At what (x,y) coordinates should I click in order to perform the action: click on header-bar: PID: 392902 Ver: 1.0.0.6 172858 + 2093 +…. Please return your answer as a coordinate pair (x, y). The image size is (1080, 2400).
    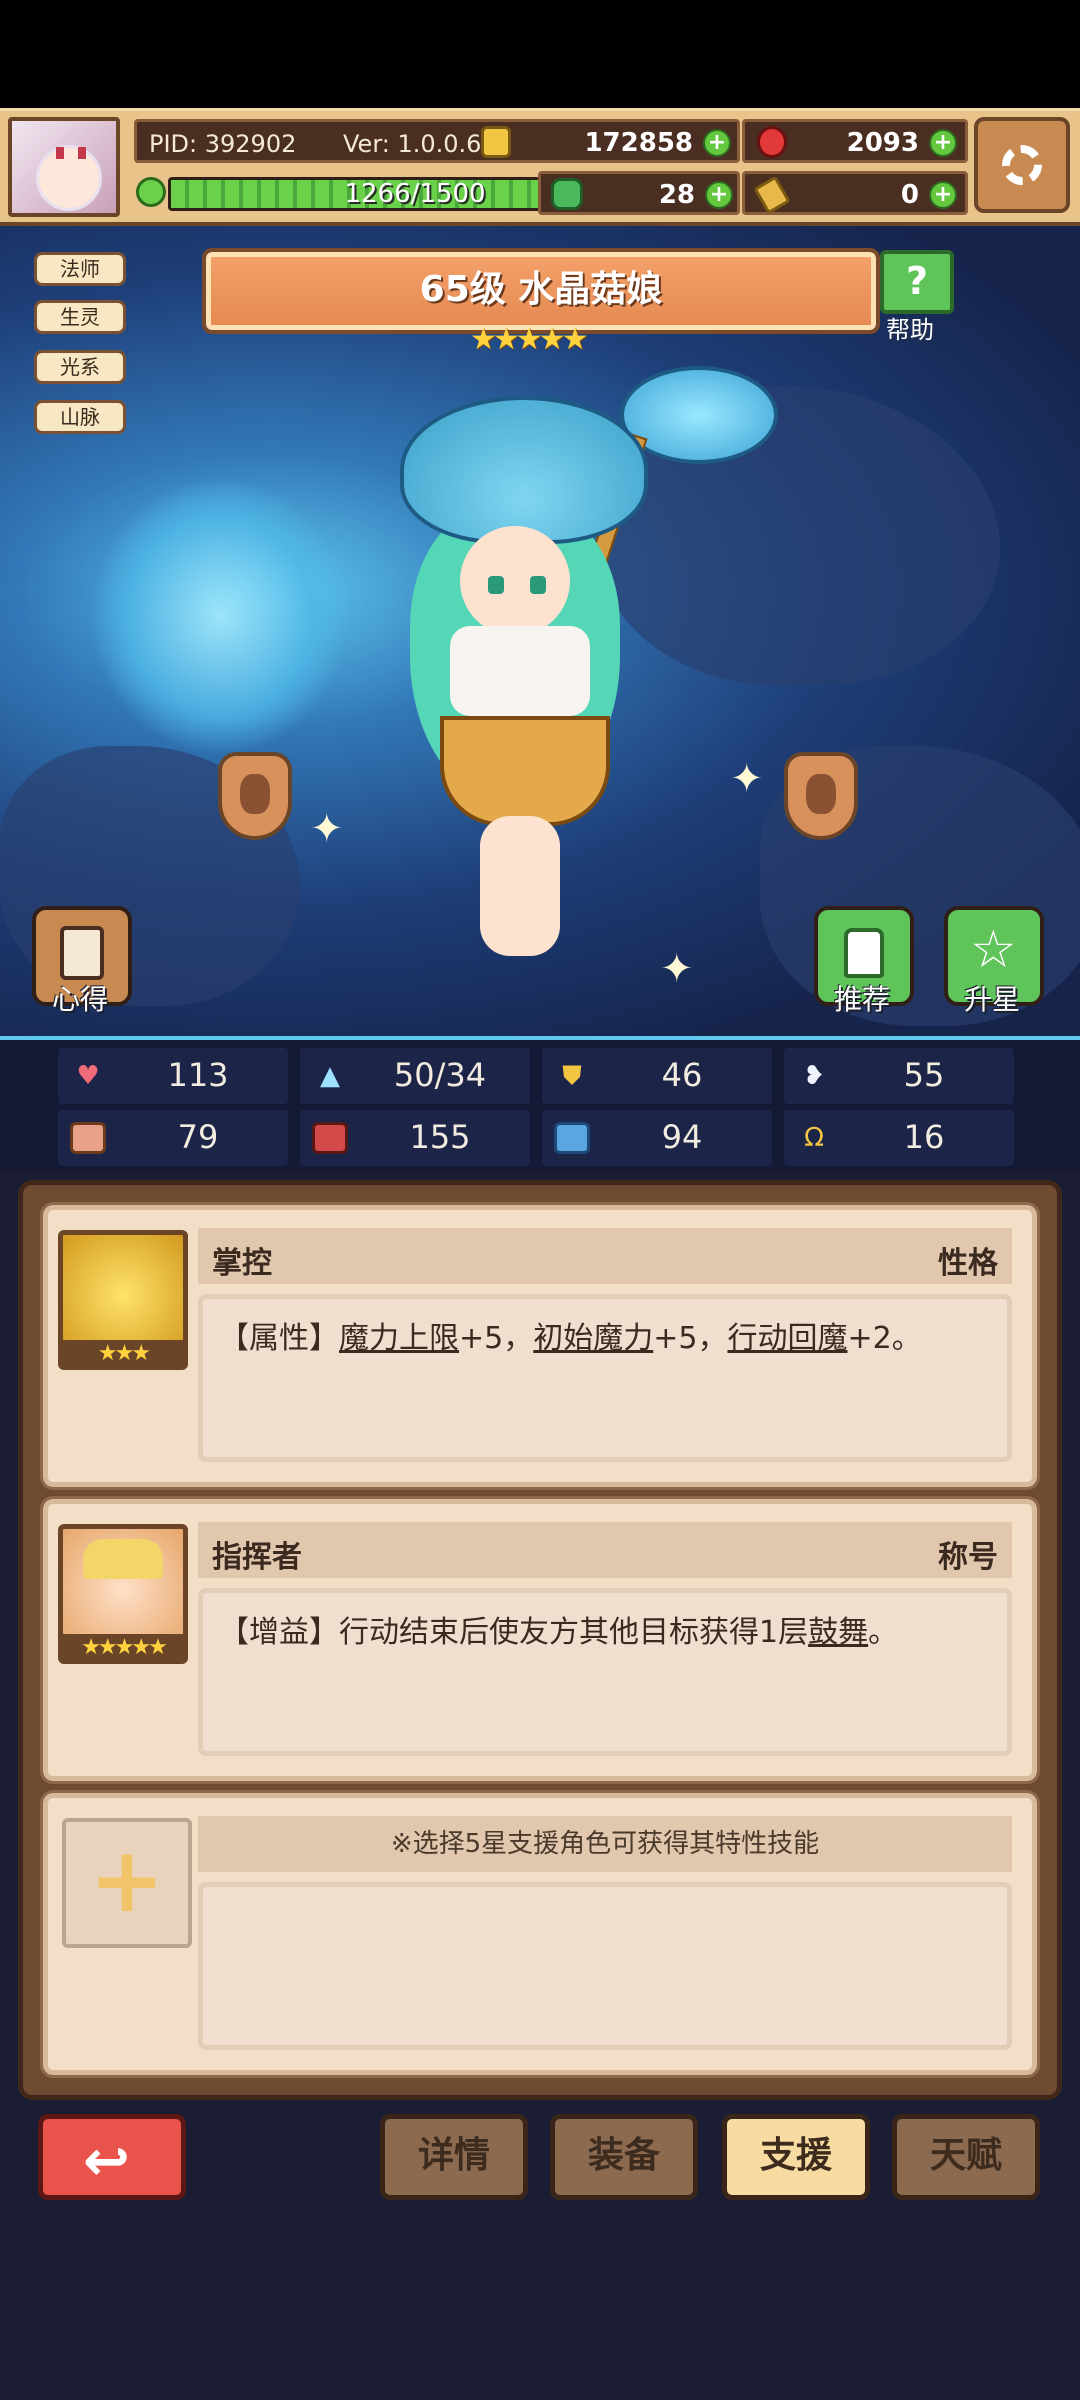
    Looking at the image, I should click on (540, 167).